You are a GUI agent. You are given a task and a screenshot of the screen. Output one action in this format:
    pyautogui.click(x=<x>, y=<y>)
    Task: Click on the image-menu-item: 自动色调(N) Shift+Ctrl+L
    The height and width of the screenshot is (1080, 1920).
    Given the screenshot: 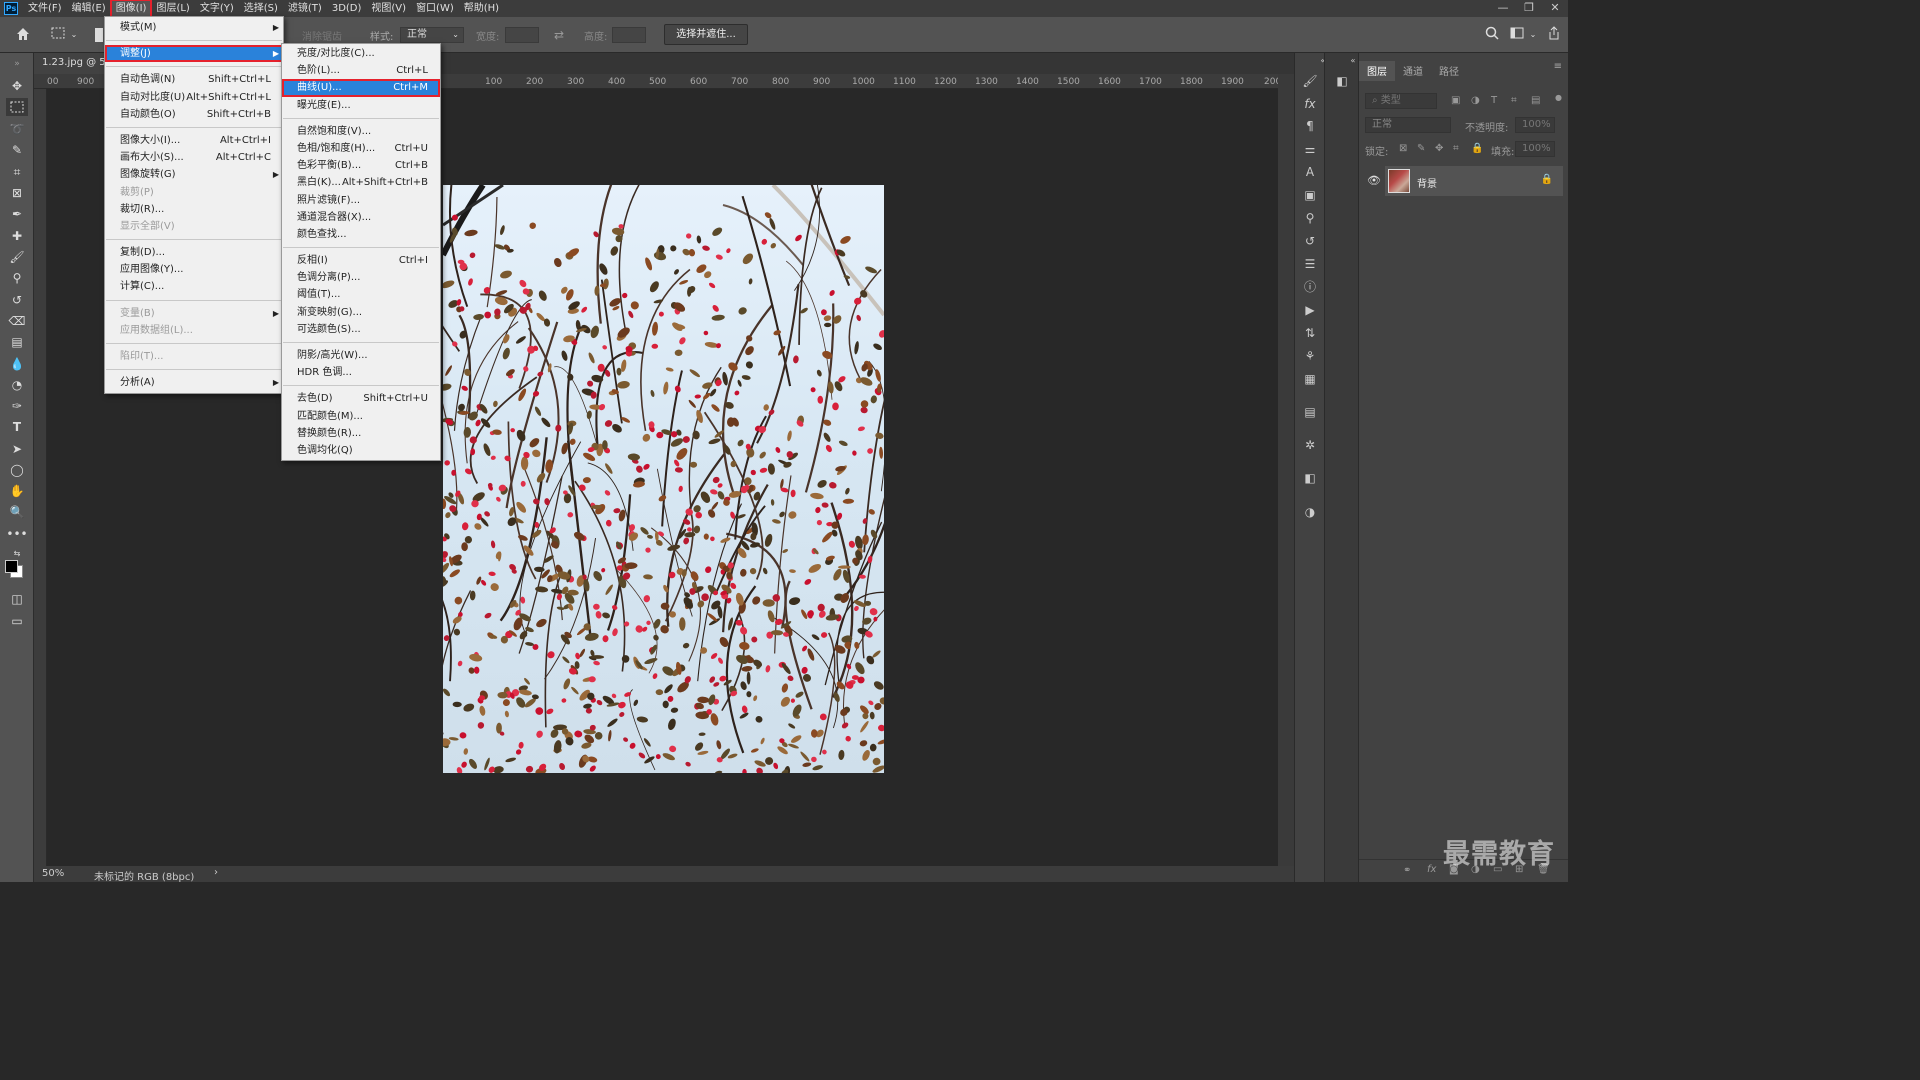 What is the action you would take?
    pyautogui.click(x=194, y=79)
    